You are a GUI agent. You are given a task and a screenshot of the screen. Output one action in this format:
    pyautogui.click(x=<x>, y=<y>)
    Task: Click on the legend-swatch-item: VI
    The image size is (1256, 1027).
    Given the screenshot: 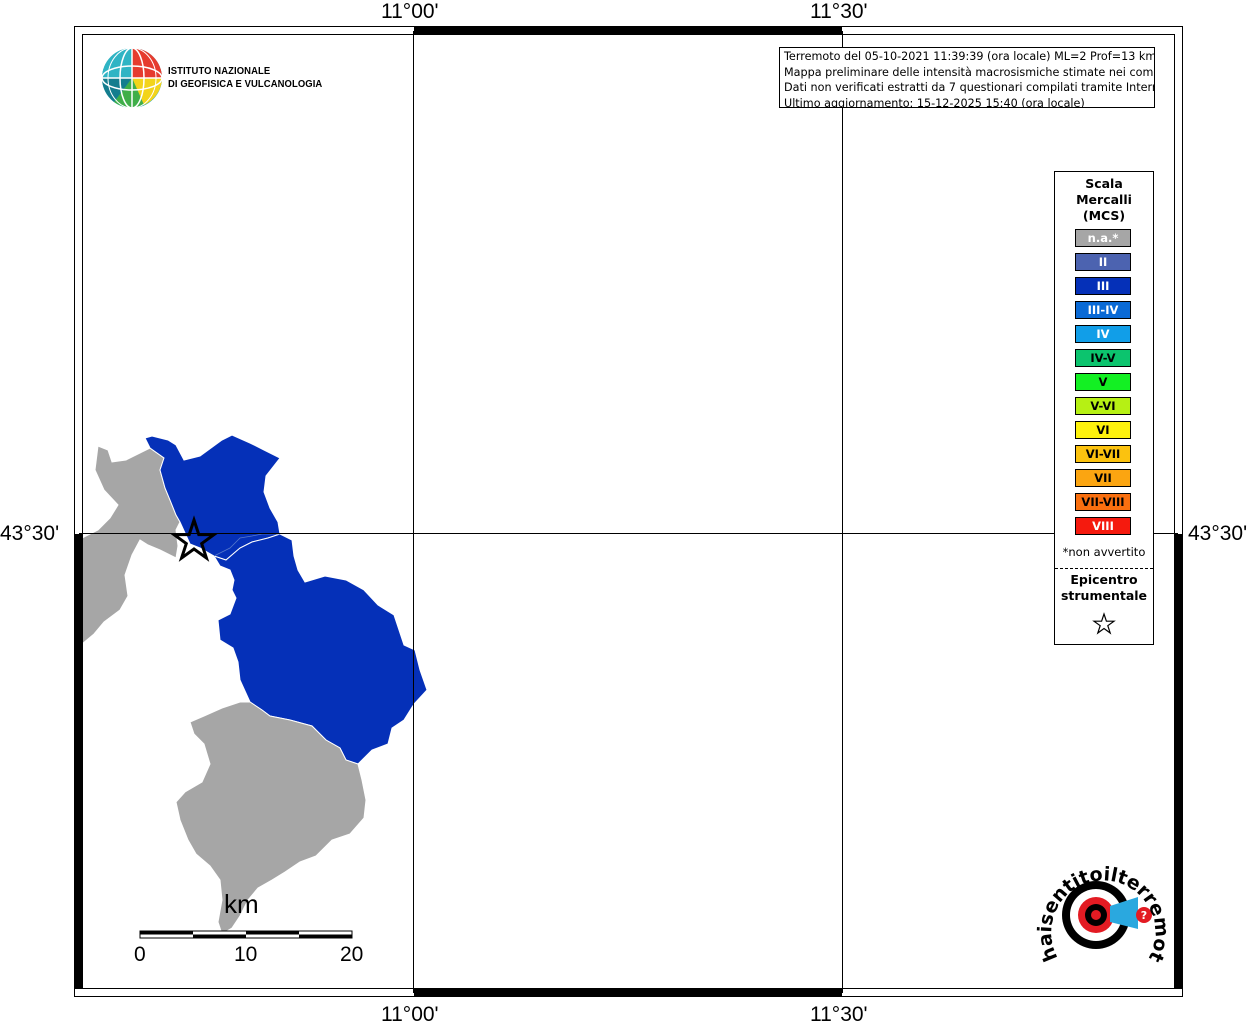 What is the action you would take?
    pyautogui.click(x=1103, y=430)
    